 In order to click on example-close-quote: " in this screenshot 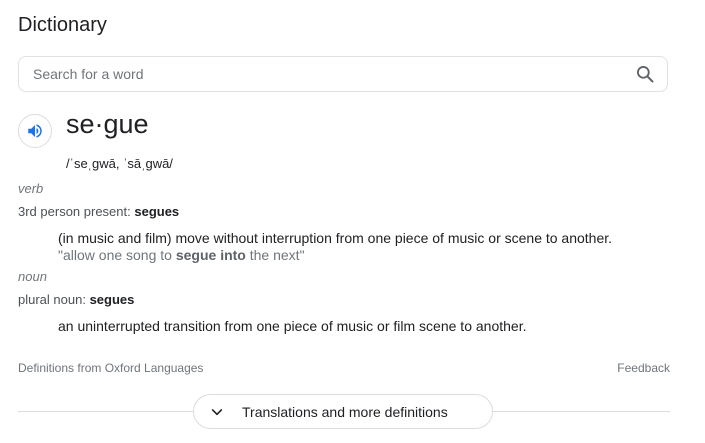, I will do `click(302, 255)`.